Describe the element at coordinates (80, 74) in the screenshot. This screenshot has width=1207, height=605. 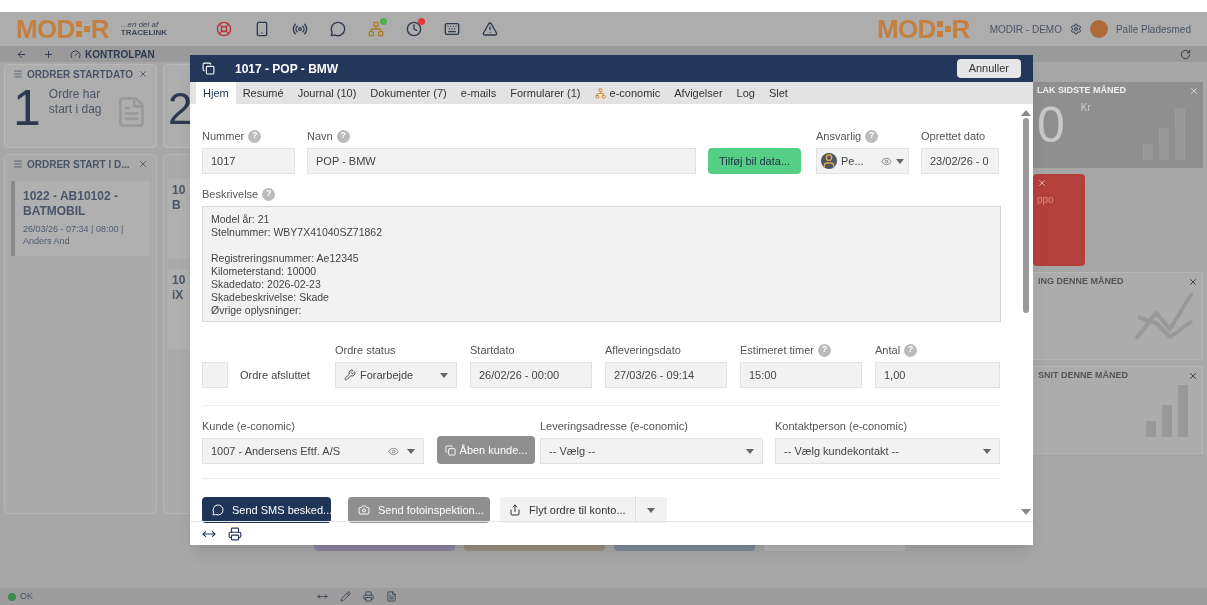
I see `widget-title: ORDRER STARTDATO` at that location.